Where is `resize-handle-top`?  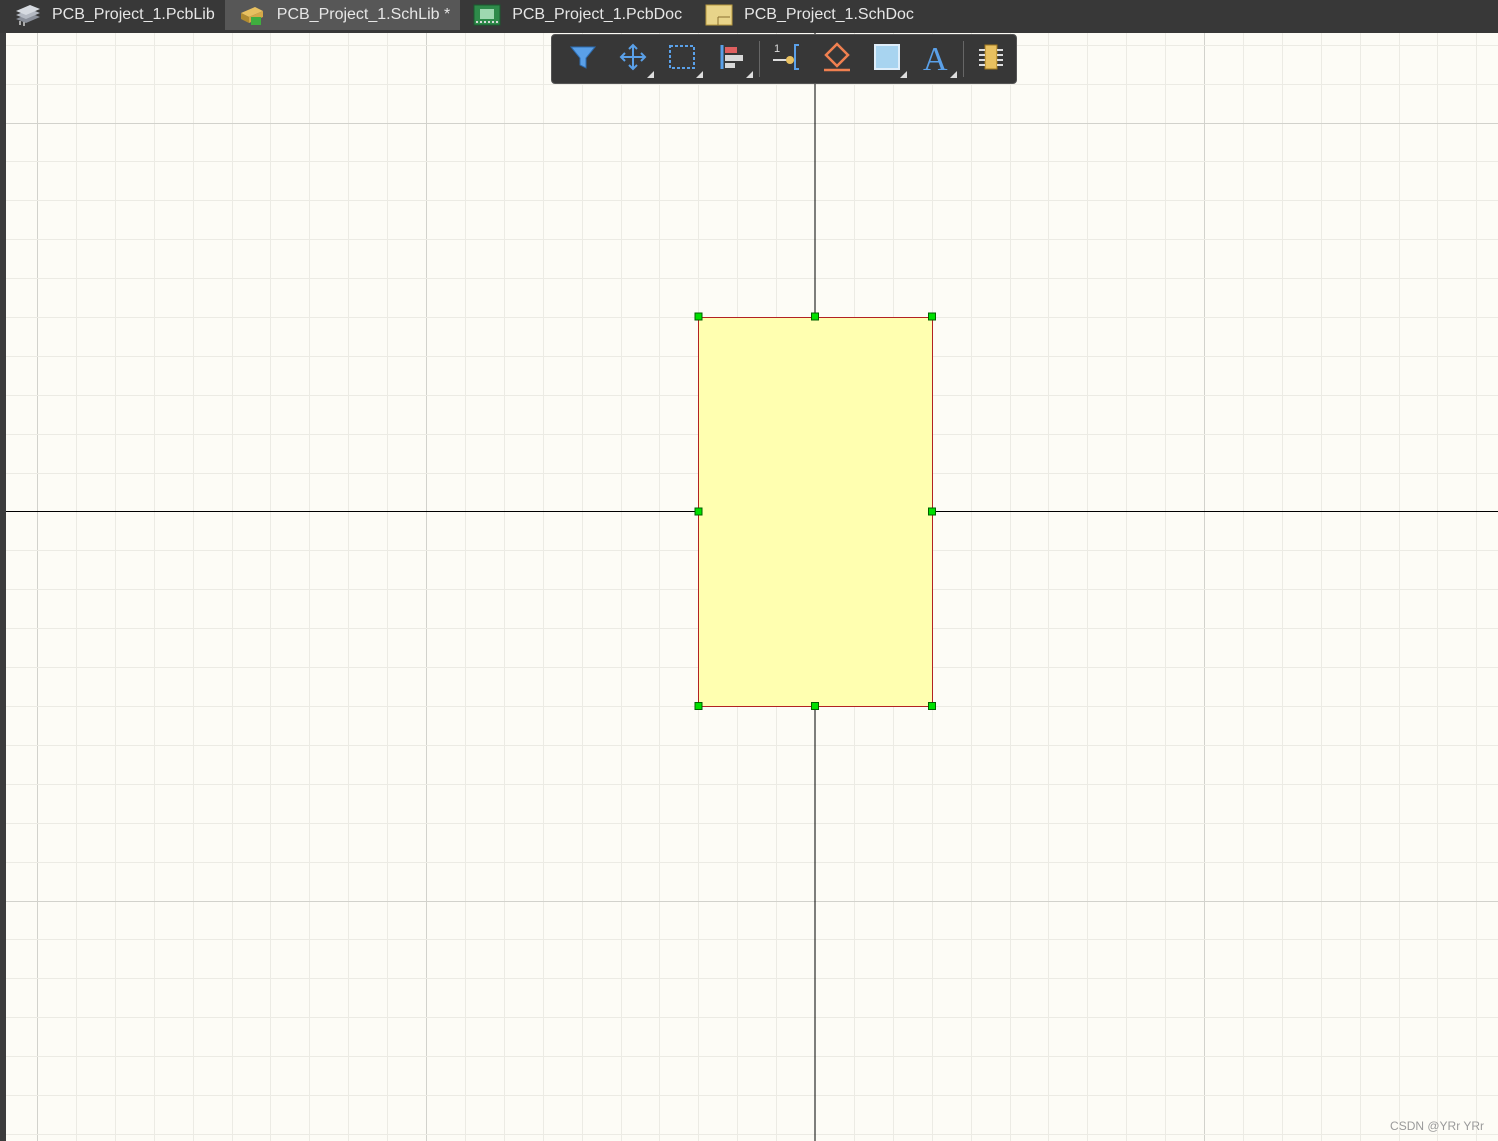
resize-handle-top is located at coordinates (815, 316).